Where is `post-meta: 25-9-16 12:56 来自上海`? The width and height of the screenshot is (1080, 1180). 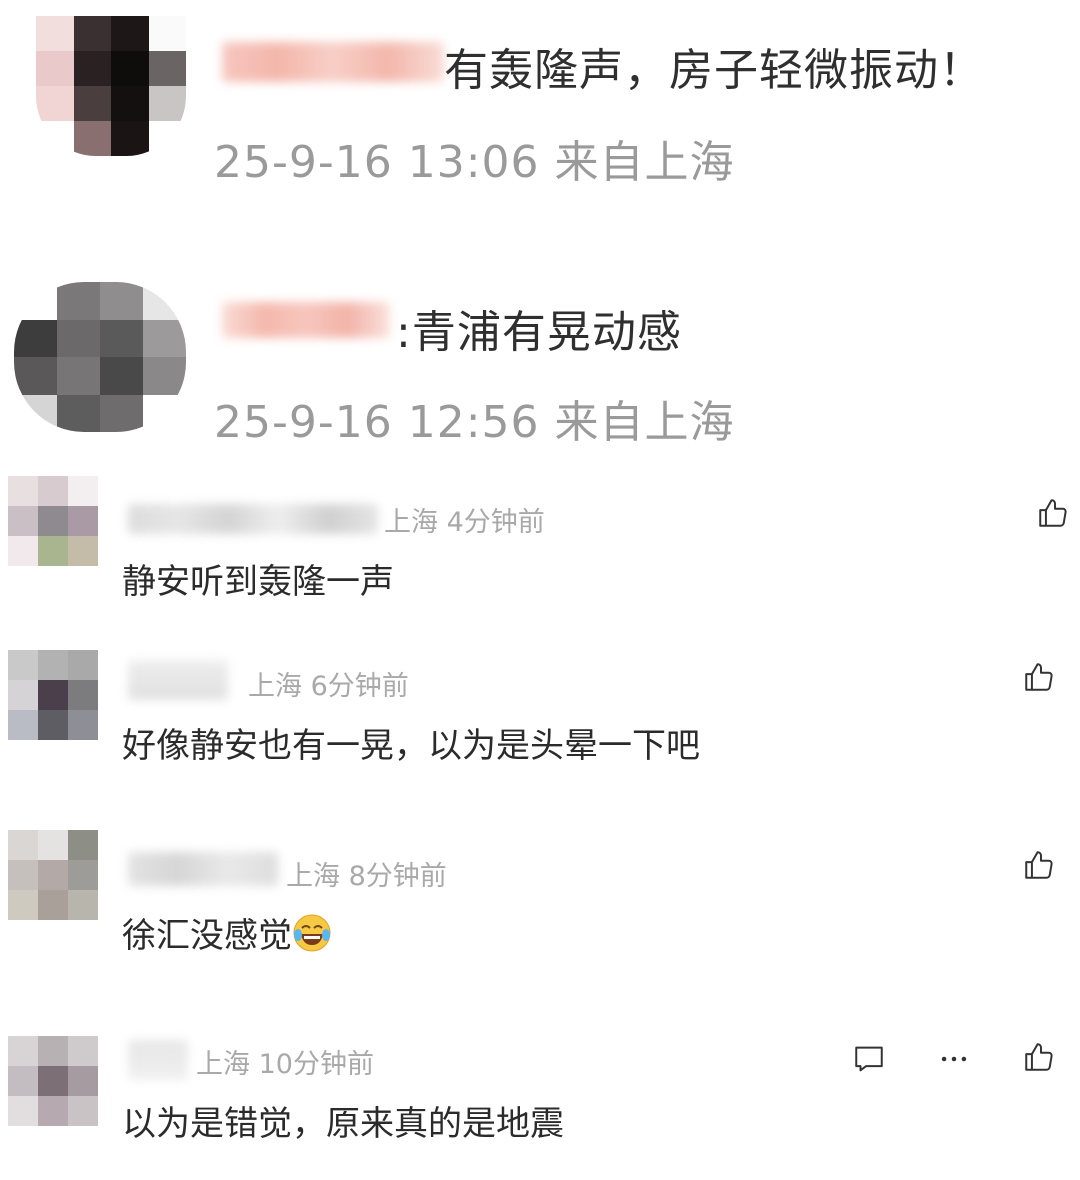
post-meta: 25-9-16 12:56 来自上海 is located at coordinates (474, 422).